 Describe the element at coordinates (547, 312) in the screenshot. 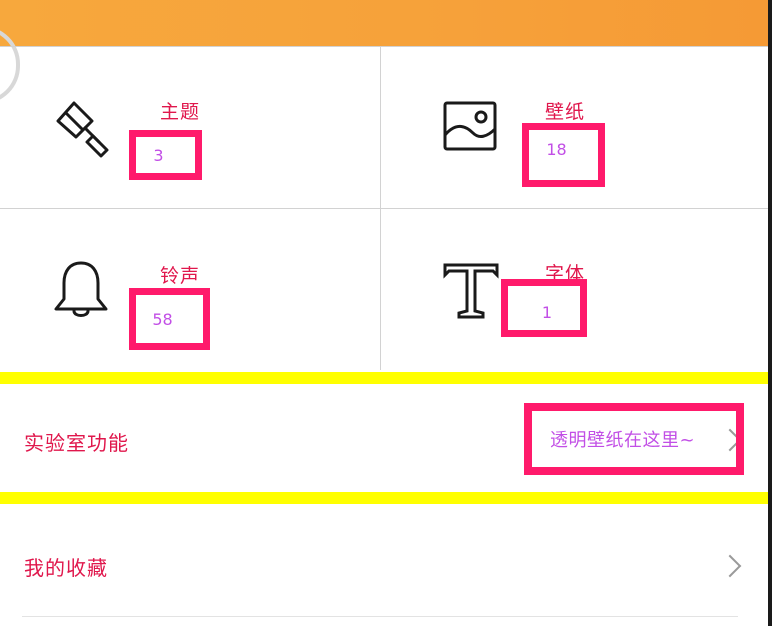

I see `category-count: 1` at that location.